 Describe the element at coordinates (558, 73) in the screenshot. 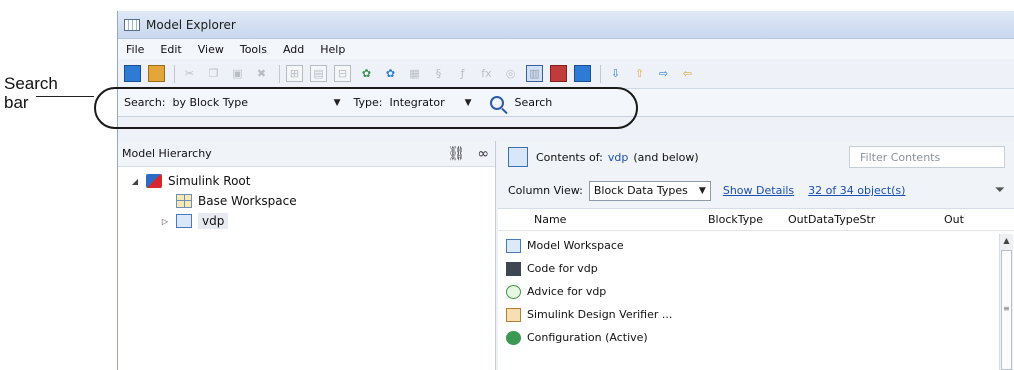

I see `chart-icon` at that location.